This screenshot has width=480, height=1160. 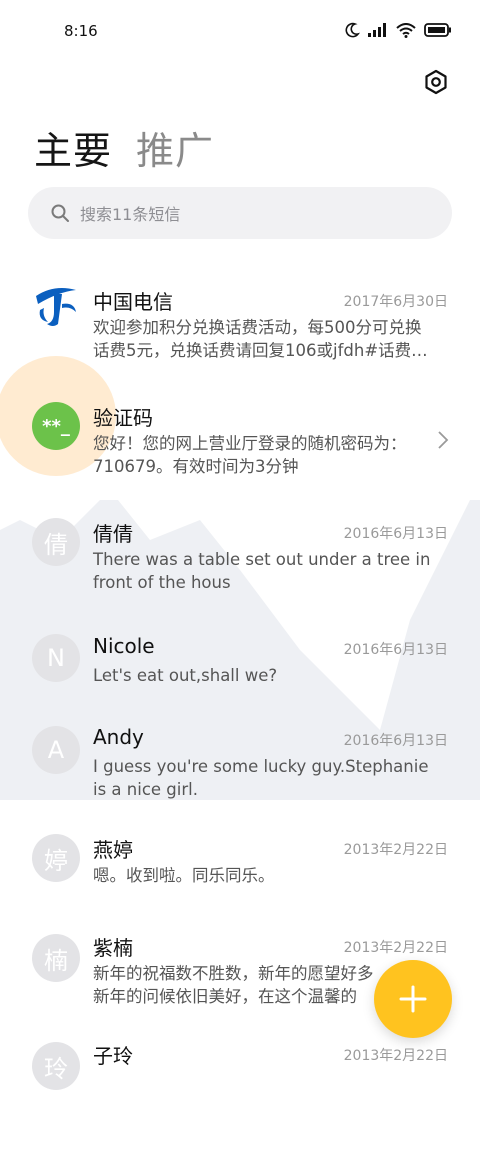 What do you see at coordinates (118, 737) in the screenshot?
I see `contact-name: Andy` at bounding box center [118, 737].